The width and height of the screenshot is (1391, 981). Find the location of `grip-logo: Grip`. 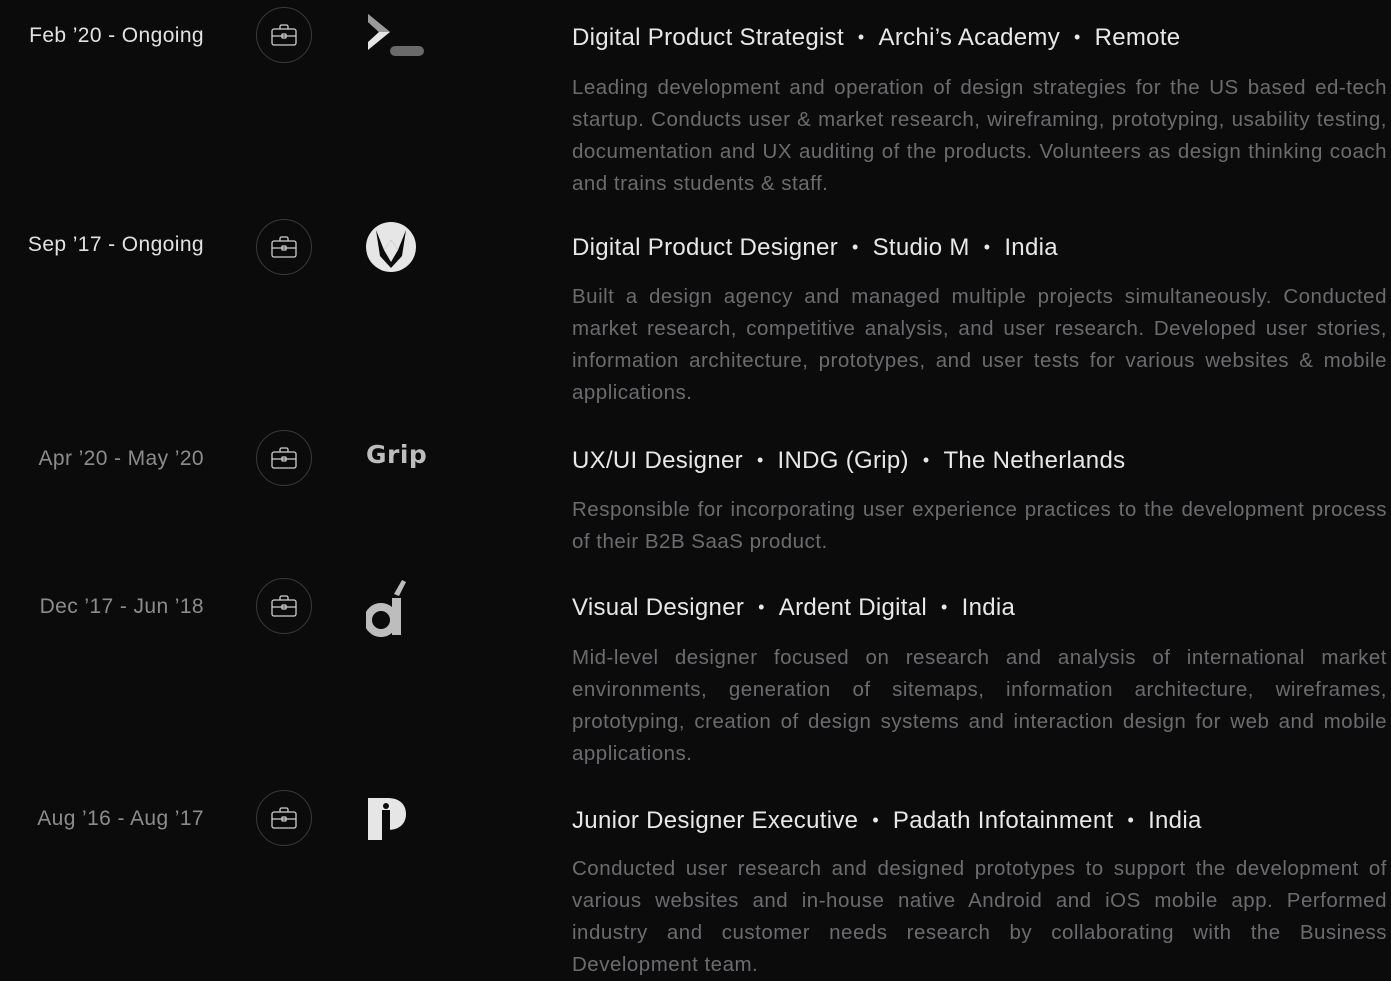

grip-logo: Grip is located at coordinates (397, 468).